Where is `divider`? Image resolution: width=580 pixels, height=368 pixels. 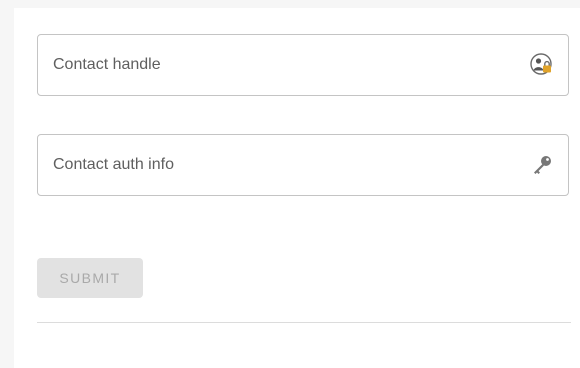
divider is located at coordinates (304, 322).